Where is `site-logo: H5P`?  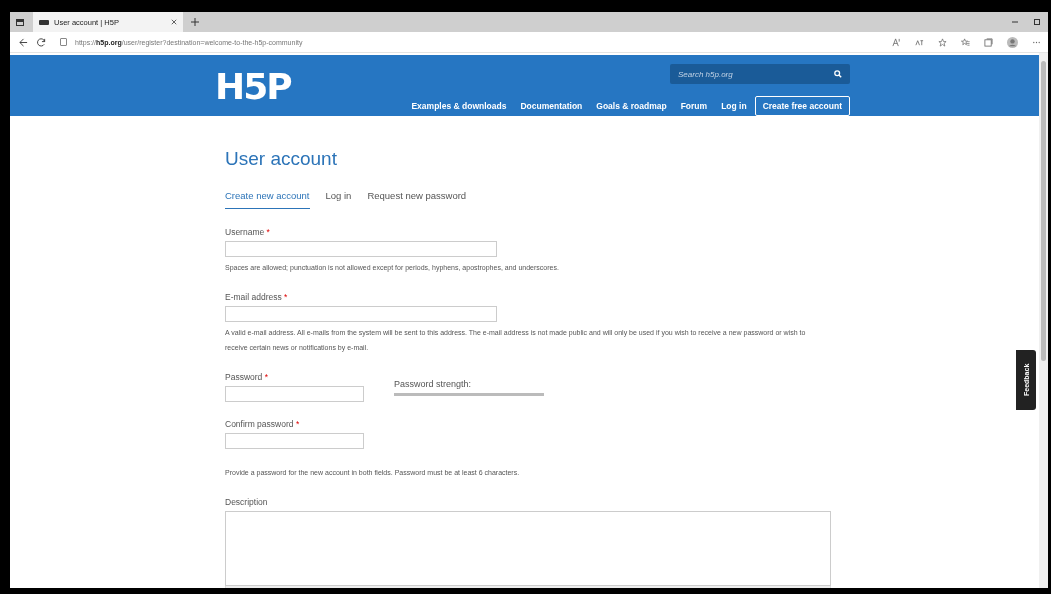
site-logo: H5P is located at coordinates (253, 90).